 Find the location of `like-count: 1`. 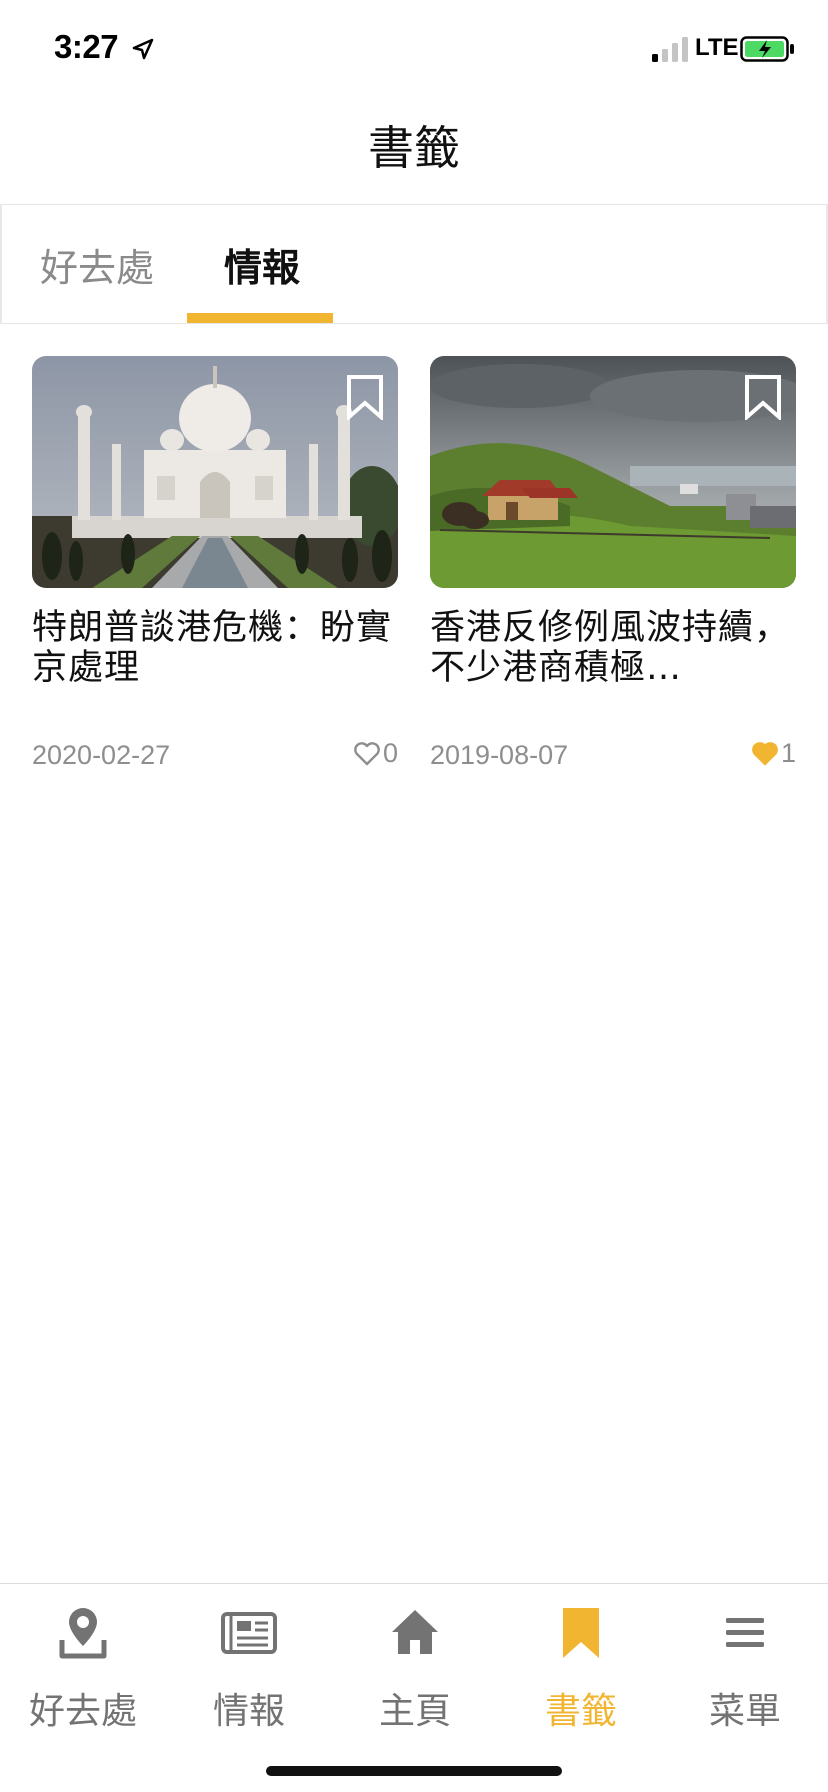

like-count: 1 is located at coordinates (788, 753).